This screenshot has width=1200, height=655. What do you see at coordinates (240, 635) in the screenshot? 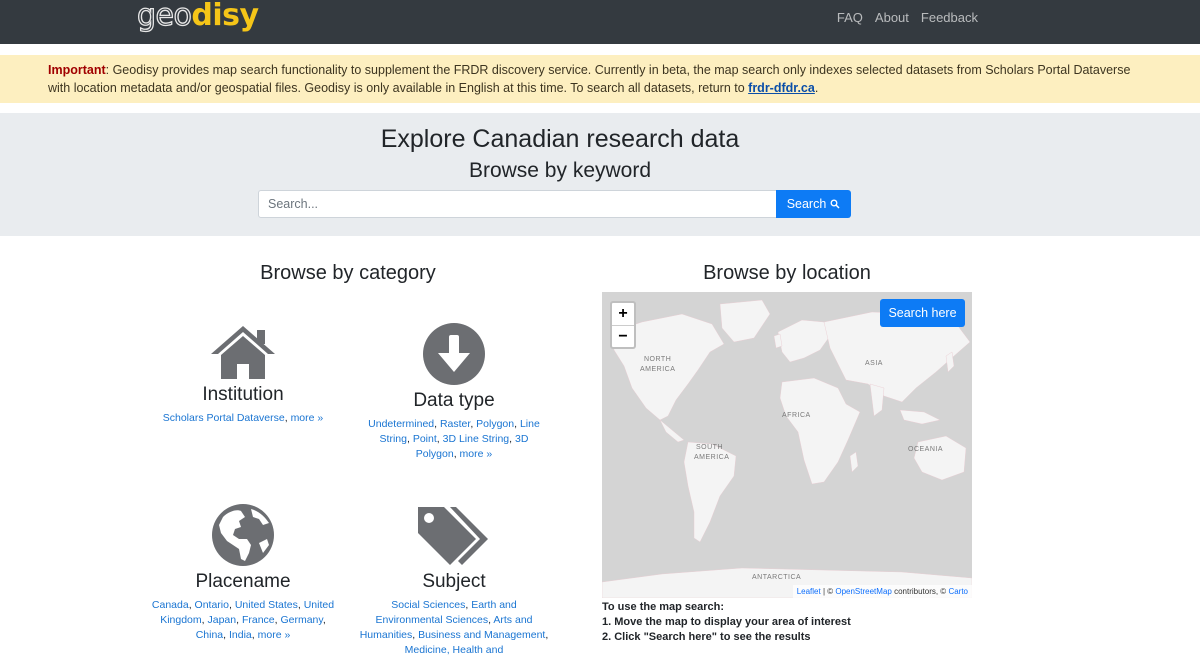
I see `placename-link: India` at bounding box center [240, 635].